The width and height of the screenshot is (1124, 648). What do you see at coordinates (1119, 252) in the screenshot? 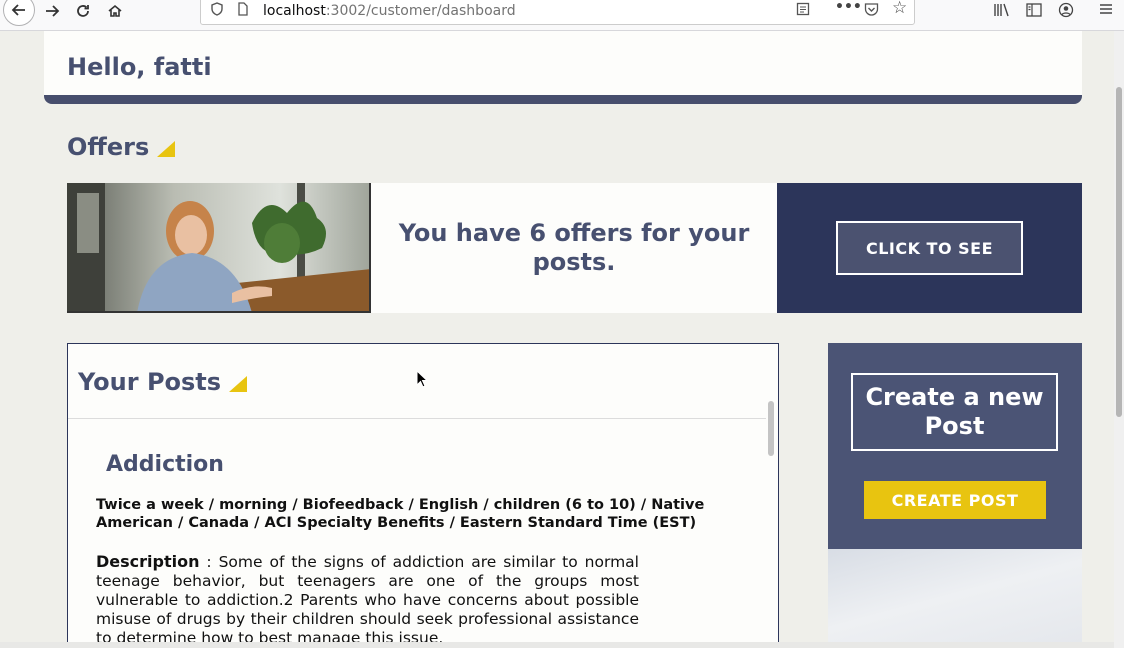
I see `page-scrollbar-thumb` at bounding box center [1119, 252].